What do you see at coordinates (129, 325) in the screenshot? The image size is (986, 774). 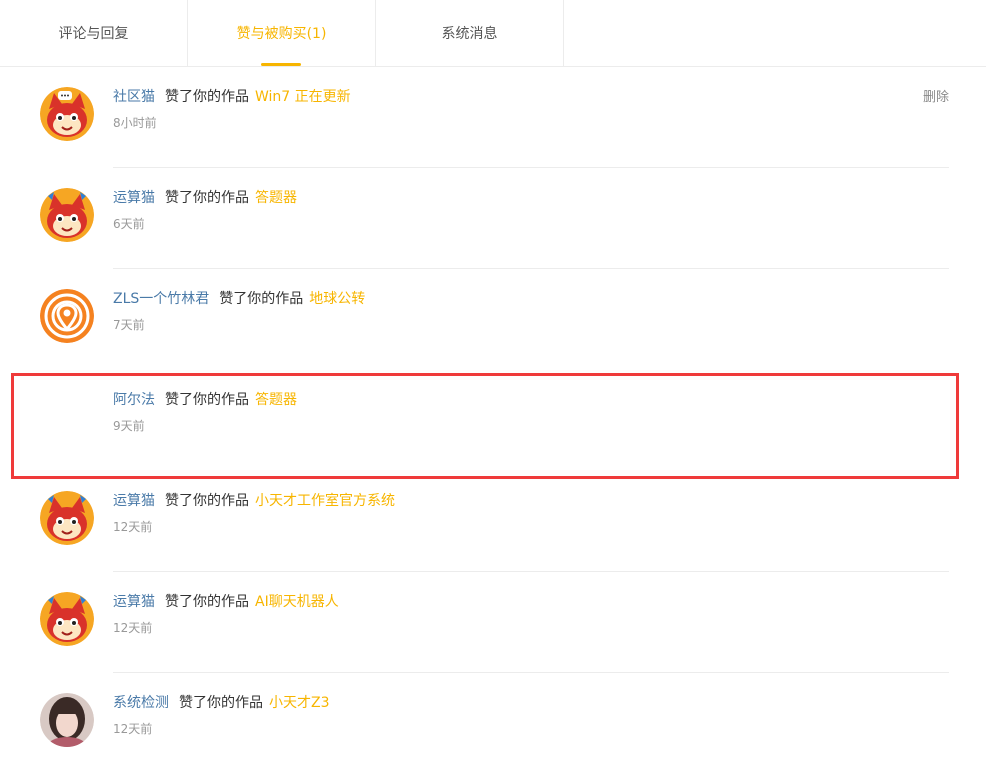 I see `timestamp: 7天前` at bounding box center [129, 325].